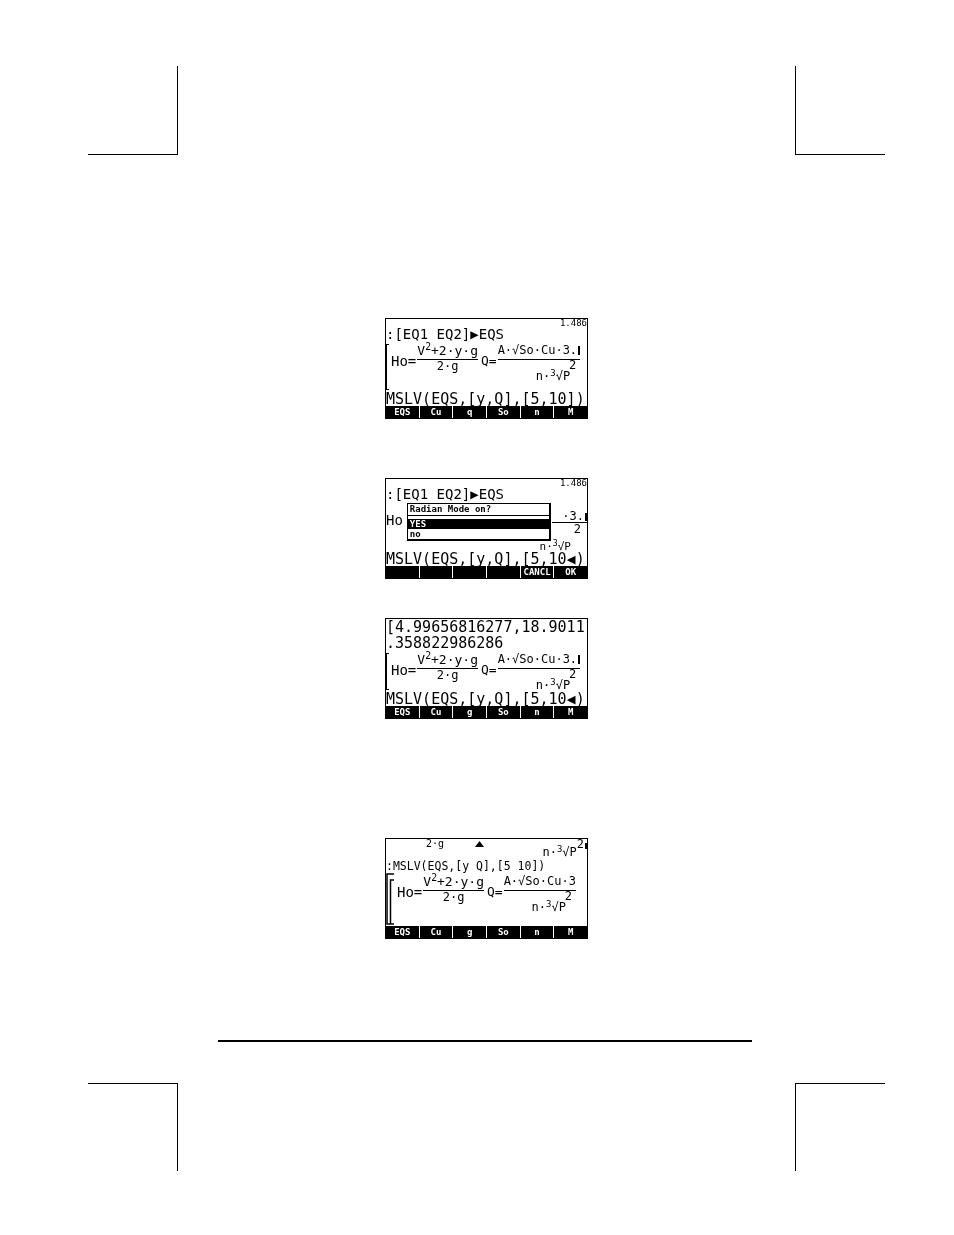 This screenshot has height=1235, width=954. I want to click on expression-text: 2·g, so click(435, 845).